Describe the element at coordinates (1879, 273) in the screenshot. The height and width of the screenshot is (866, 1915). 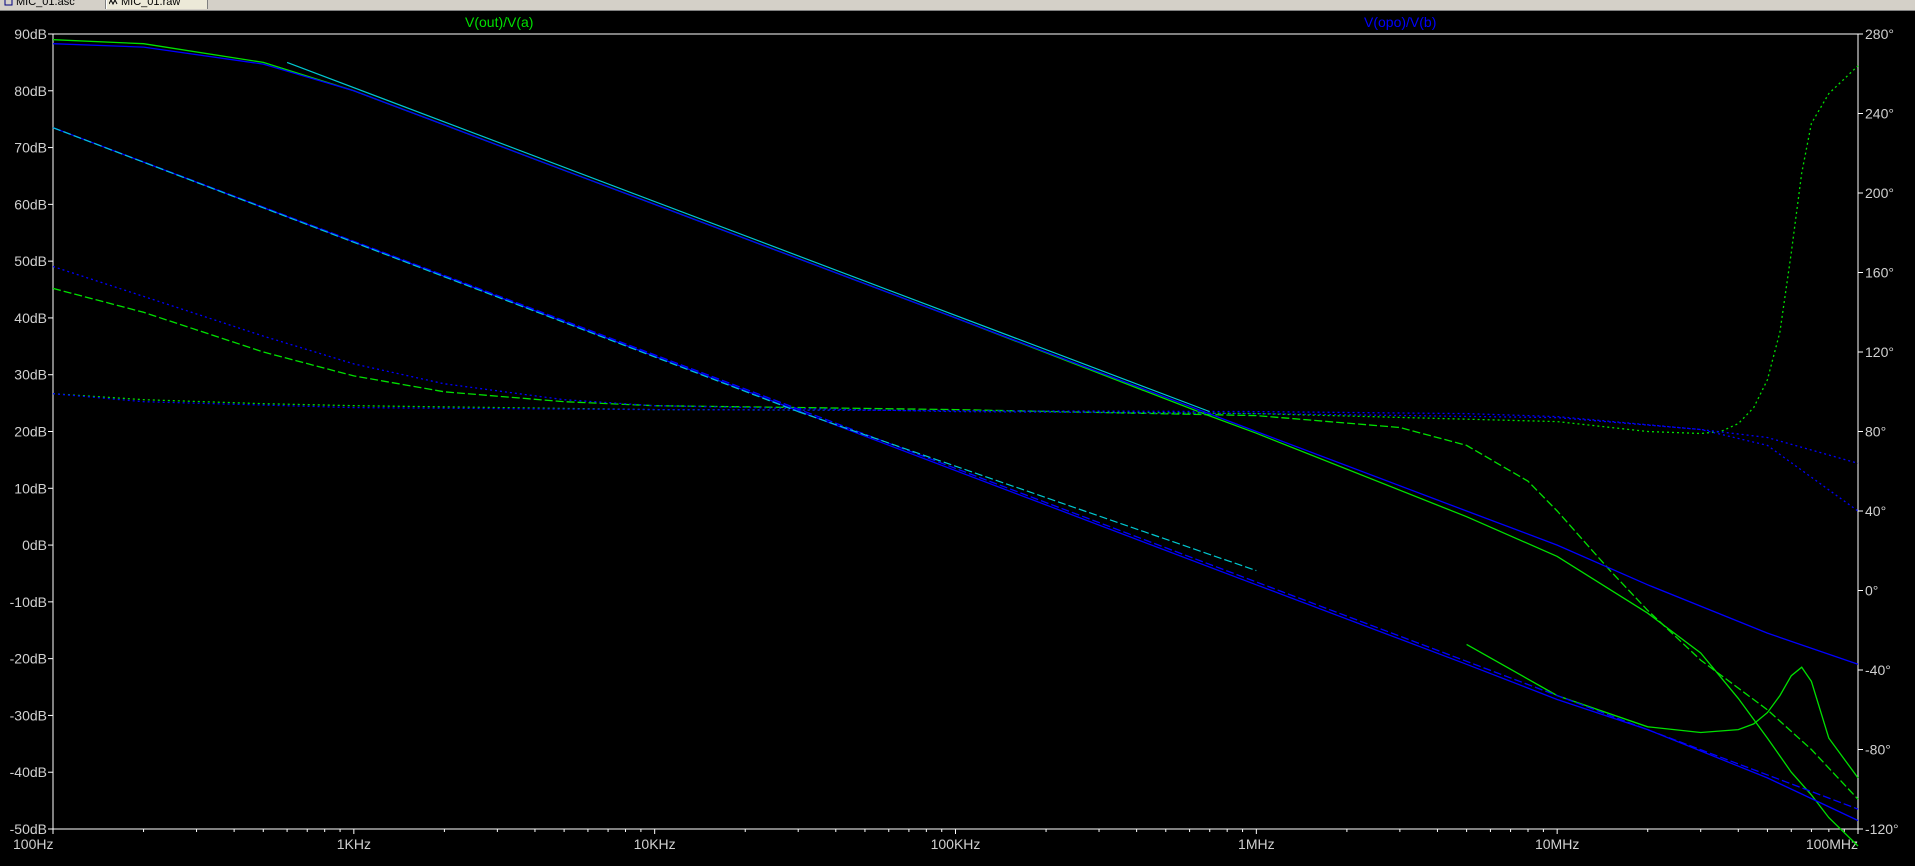
I see `y-right-tick-label: 160°` at that location.